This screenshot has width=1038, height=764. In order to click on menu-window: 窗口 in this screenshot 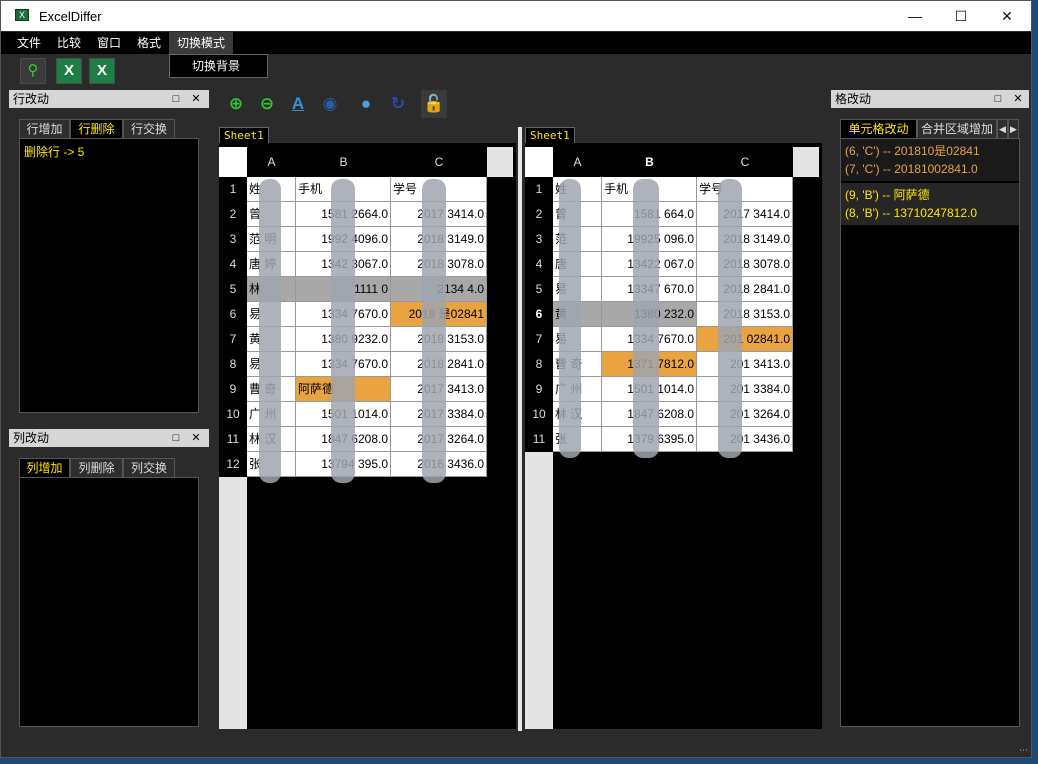, I will do `click(109, 43)`.